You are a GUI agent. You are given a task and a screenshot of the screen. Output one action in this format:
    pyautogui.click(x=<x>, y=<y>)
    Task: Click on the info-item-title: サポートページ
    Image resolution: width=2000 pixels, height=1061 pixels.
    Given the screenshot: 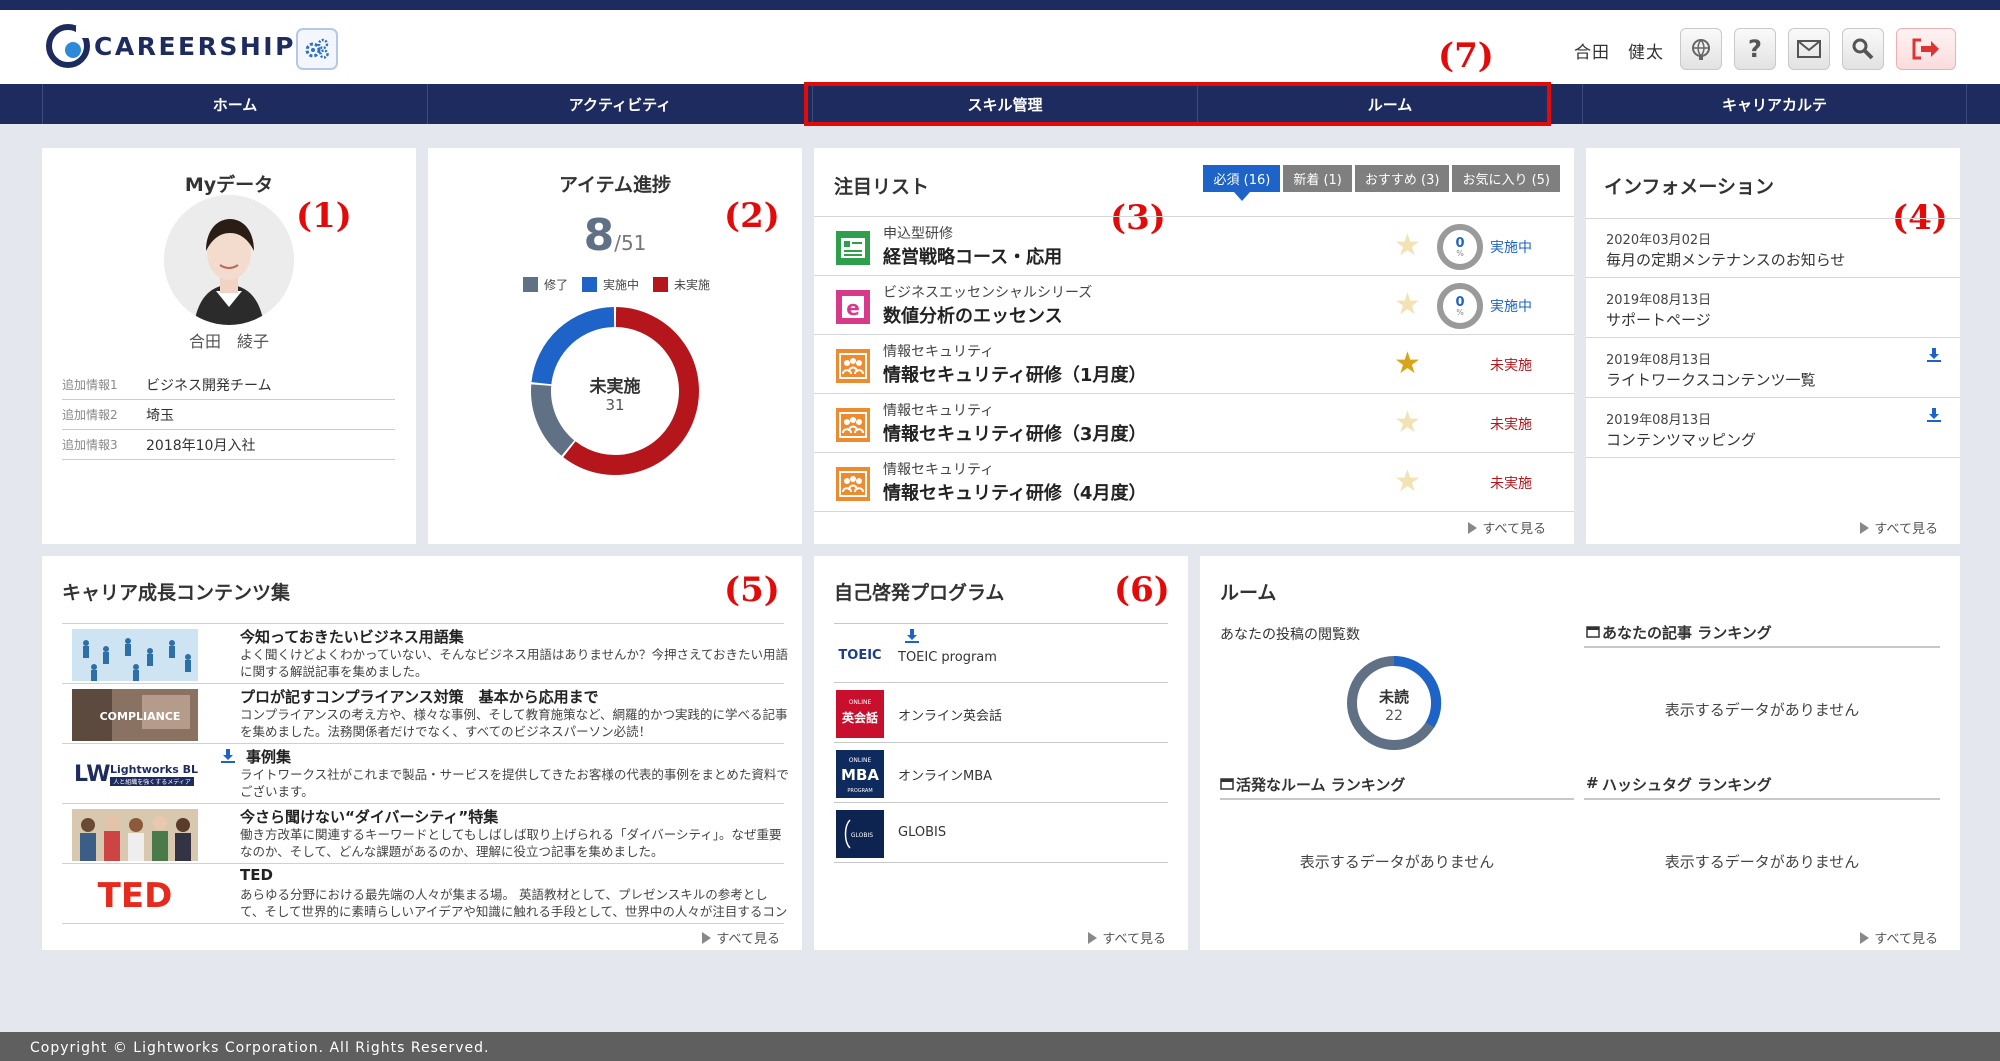 What is the action you would take?
    pyautogui.click(x=1658, y=319)
    